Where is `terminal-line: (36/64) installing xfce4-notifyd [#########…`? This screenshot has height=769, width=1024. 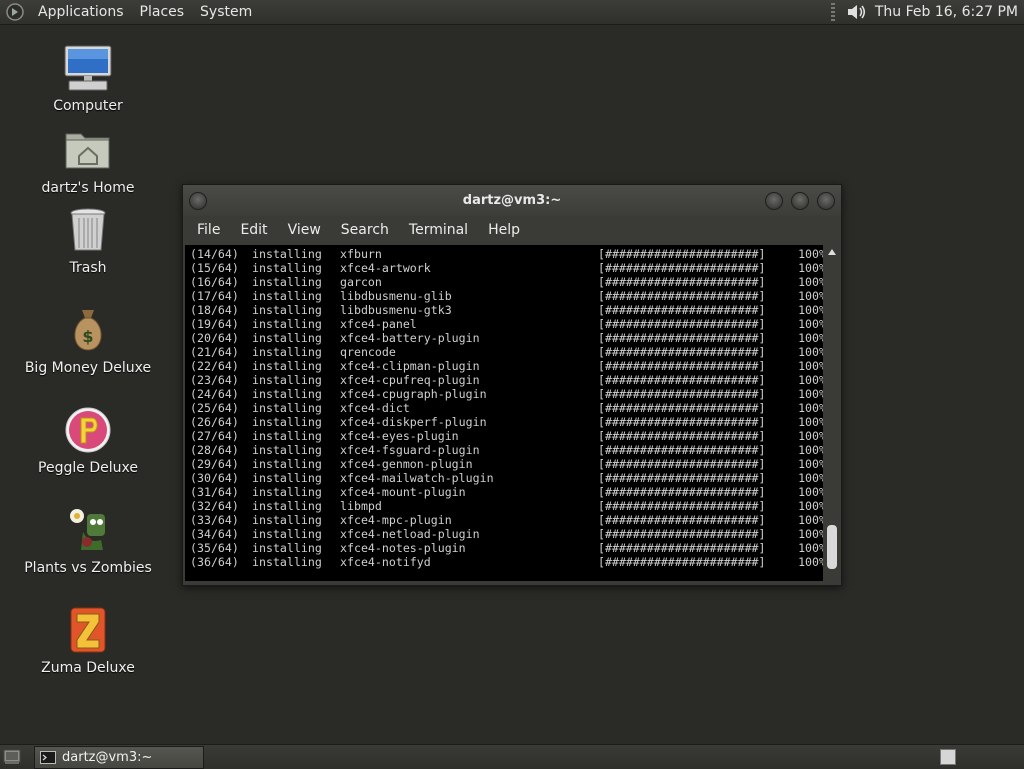
terminal-line: (36/64) installing xfce4-notifyd [#########… is located at coordinates (506, 562).